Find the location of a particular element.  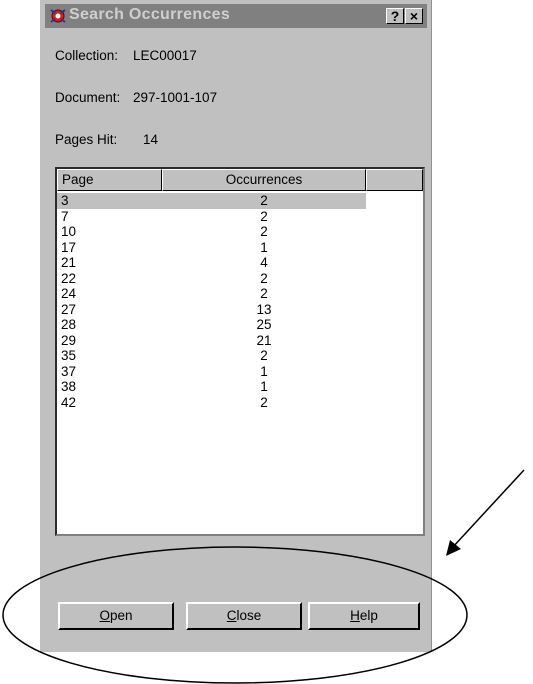

pointer-arrow-line is located at coordinates (488, 509).